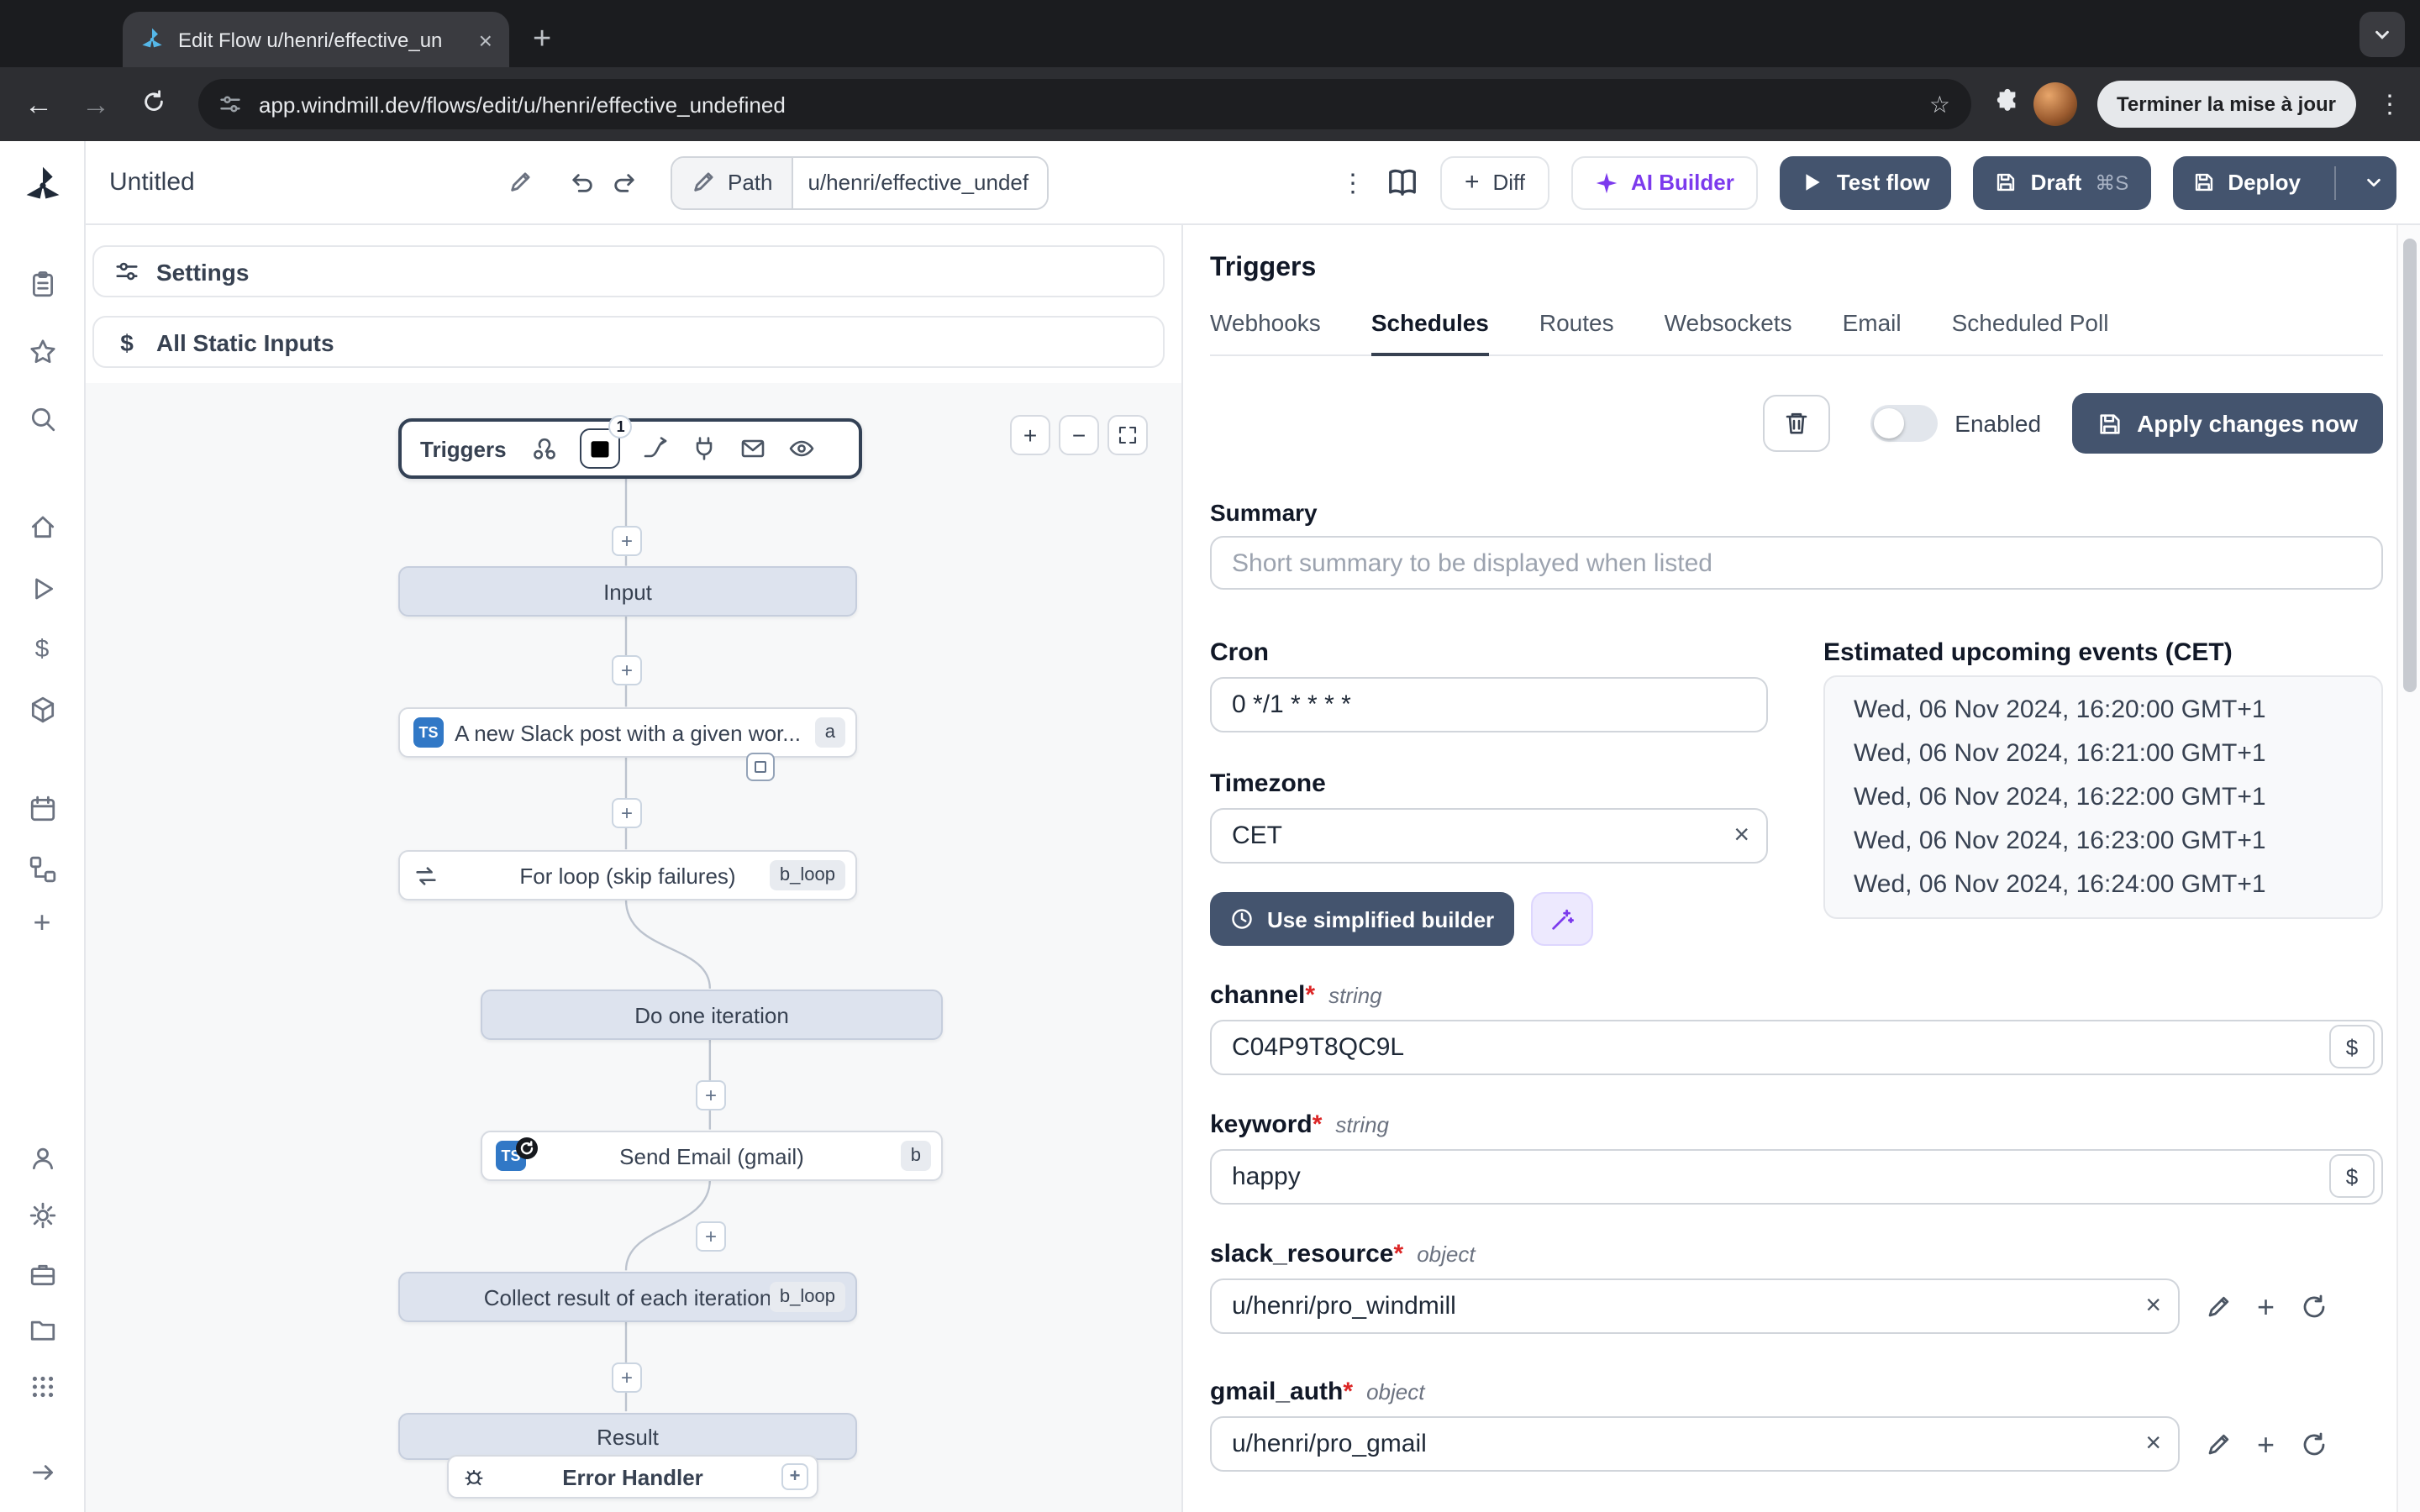  Describe the element at coordinates (42, 868) in the screenshot. I see `flows-workflow-icon` at that location.